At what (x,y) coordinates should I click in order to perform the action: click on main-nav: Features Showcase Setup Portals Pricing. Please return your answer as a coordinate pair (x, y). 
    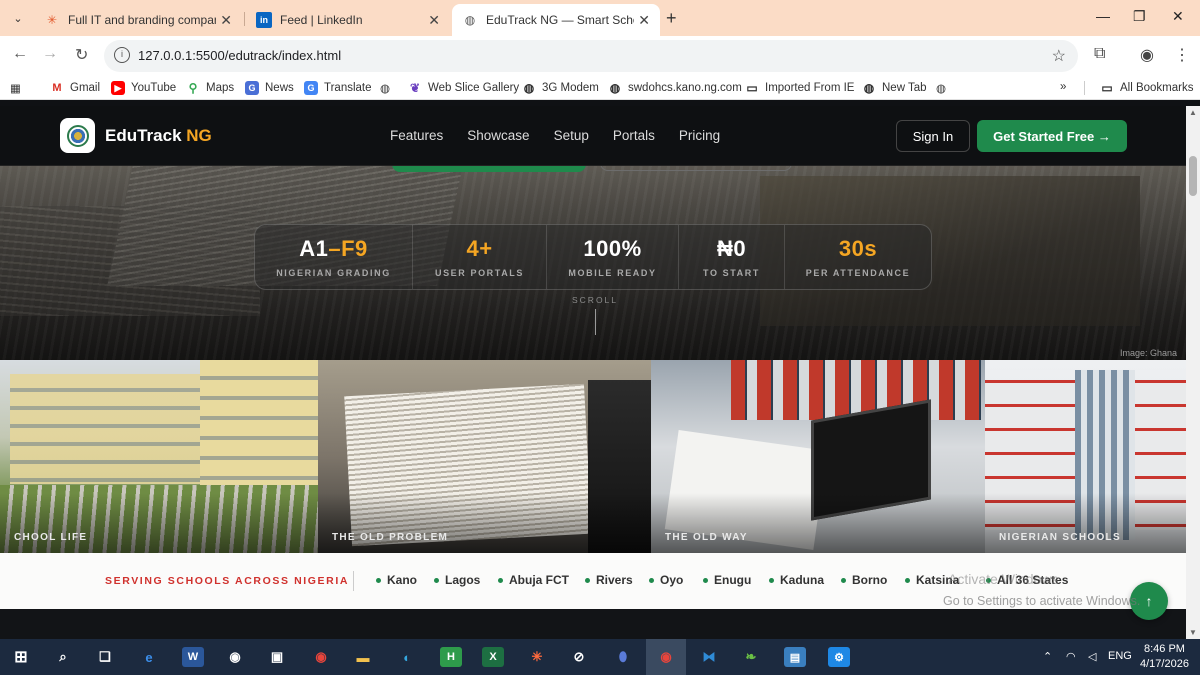
    Looking at the image, I should click on (567, 135).